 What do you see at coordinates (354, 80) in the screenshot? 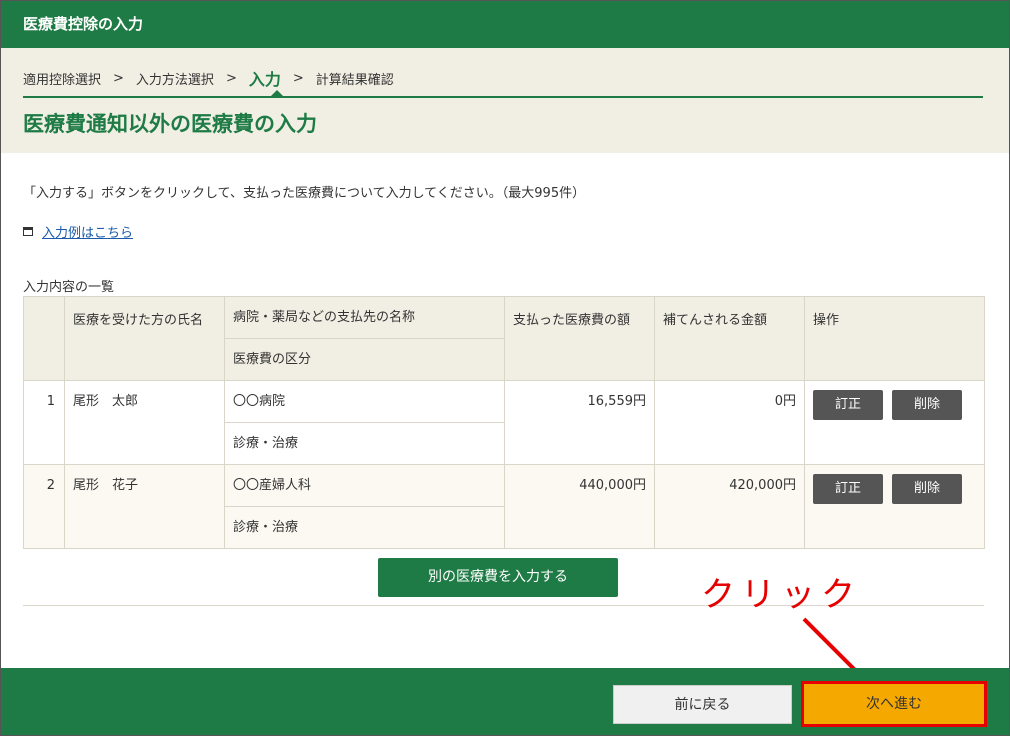
I see `breadcrumb-item-confirm-result: 計算結果確認` at bounding box center [354, 80].